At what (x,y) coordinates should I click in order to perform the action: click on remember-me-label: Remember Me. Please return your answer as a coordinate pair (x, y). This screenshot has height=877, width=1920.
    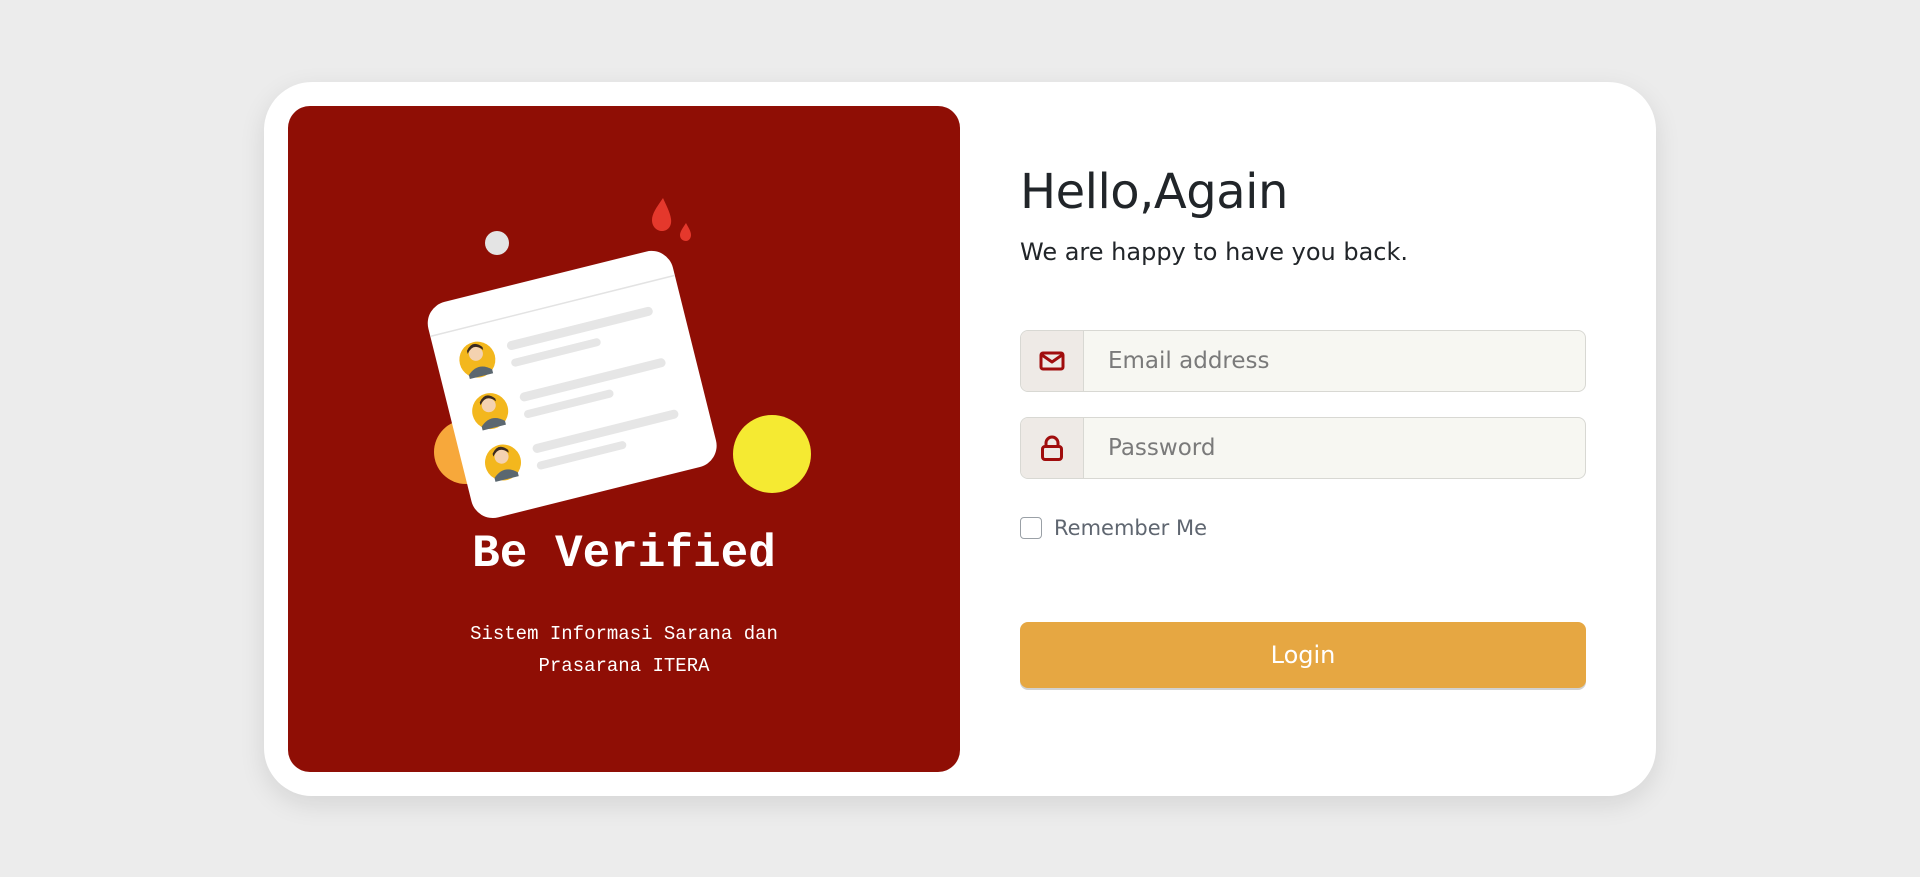
    Looking at the image, I should click on (1130, 528).